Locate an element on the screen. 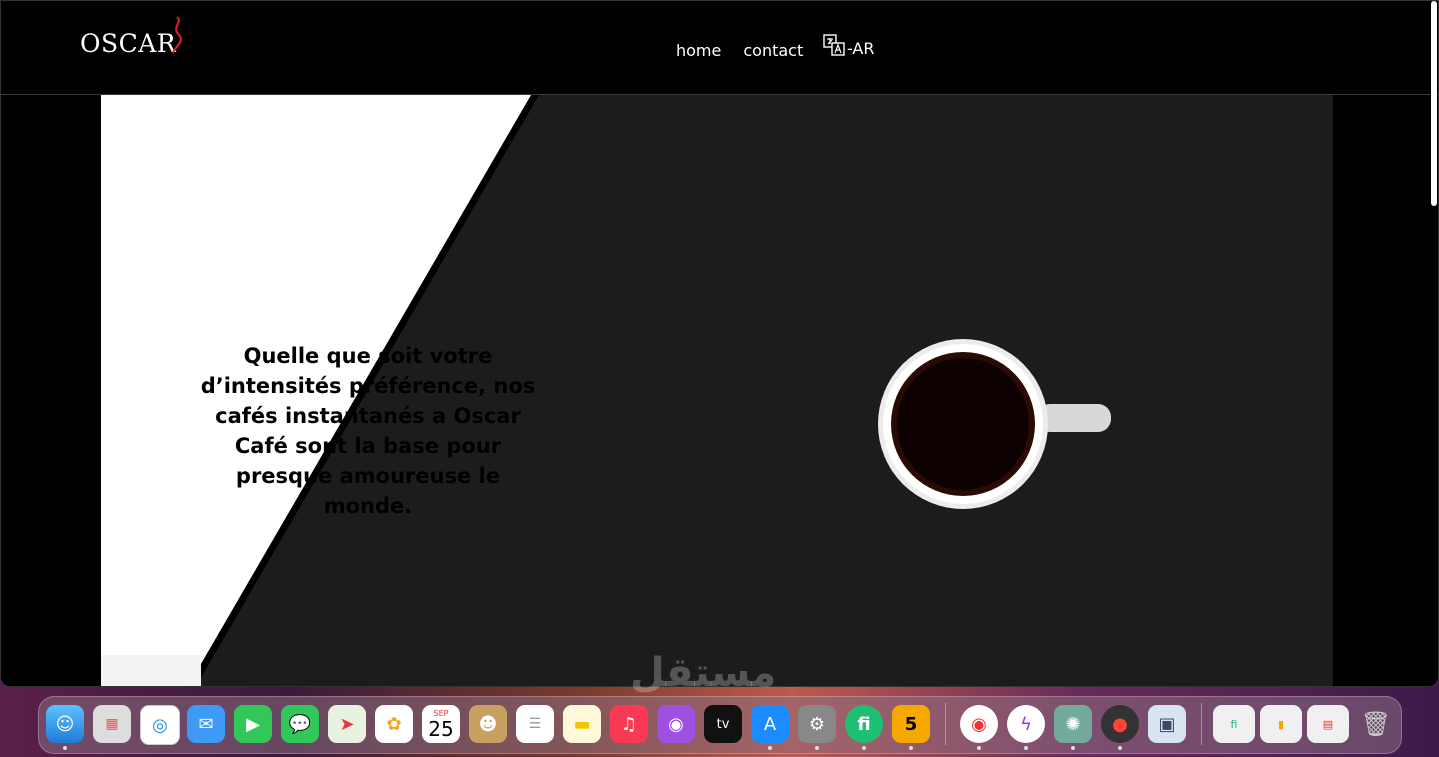 This screenshot has width=1439, height=757. navbar: OSCAR home contact -AR is located at coordinates (719, 48).